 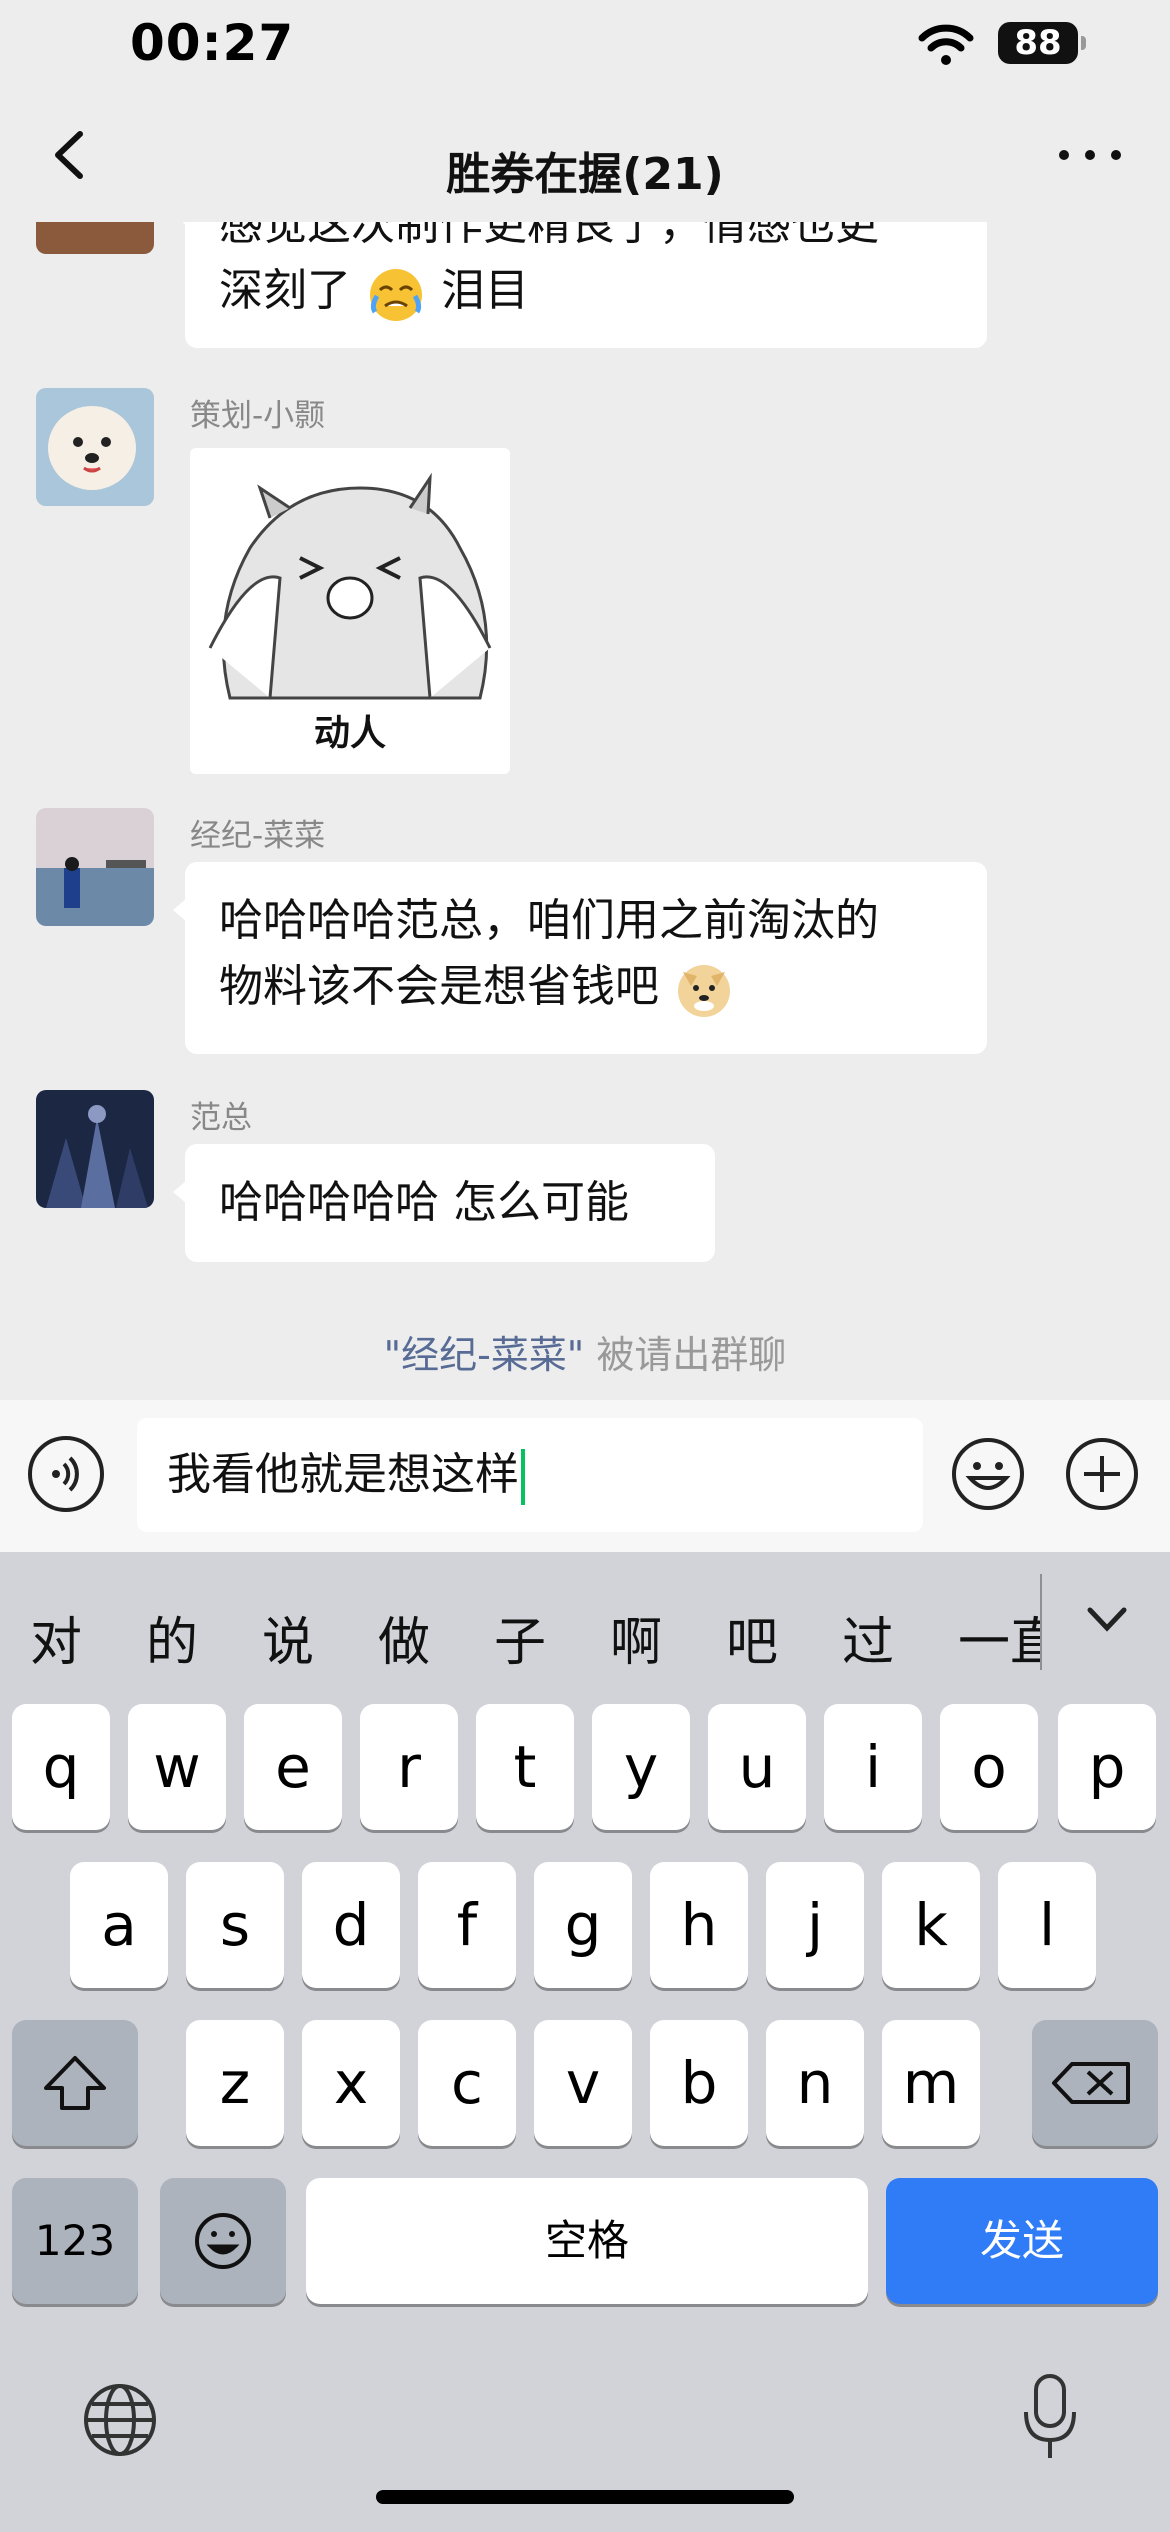 I want to click on candidate-word: 说, so click(x=288, y=1637).